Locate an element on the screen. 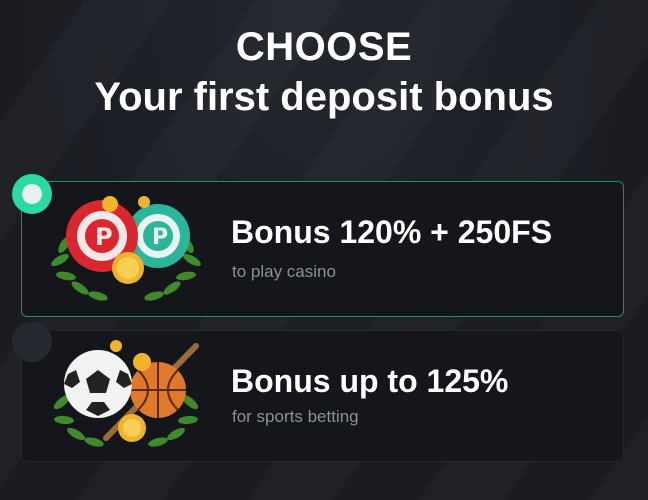 Image resolution: width=648 pixels, height=500 pixels. option-subtitle: for sports betting is located at coordinates (295, 416).